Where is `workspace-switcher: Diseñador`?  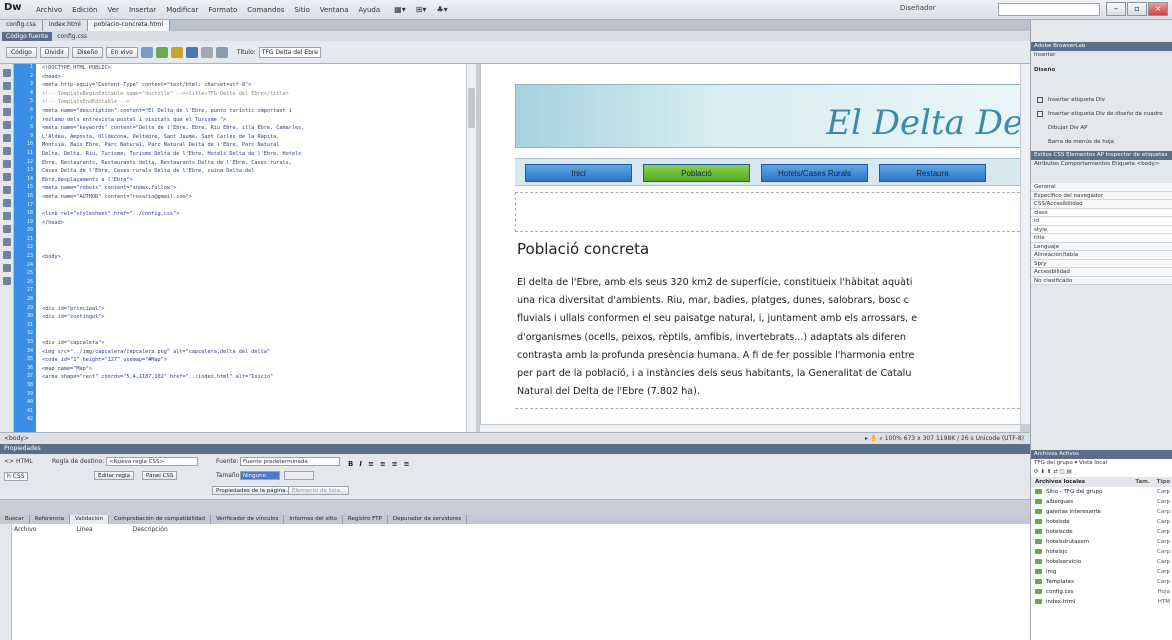 workspace-switcher: Diseñador is located at coordinates (918, 8).